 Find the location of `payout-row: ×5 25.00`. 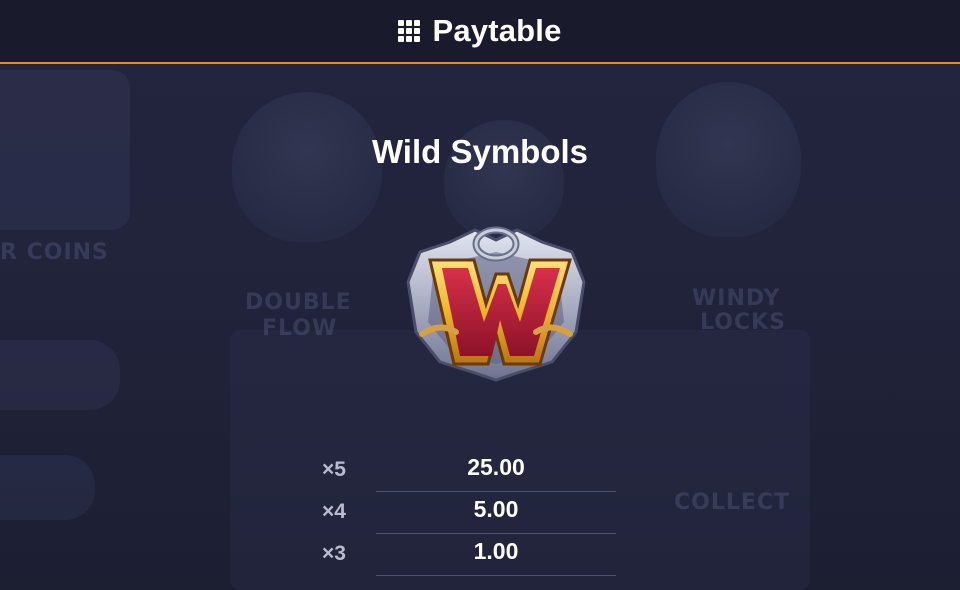

payout-row: ×5 25.00 is located at coordinates (470, 471).